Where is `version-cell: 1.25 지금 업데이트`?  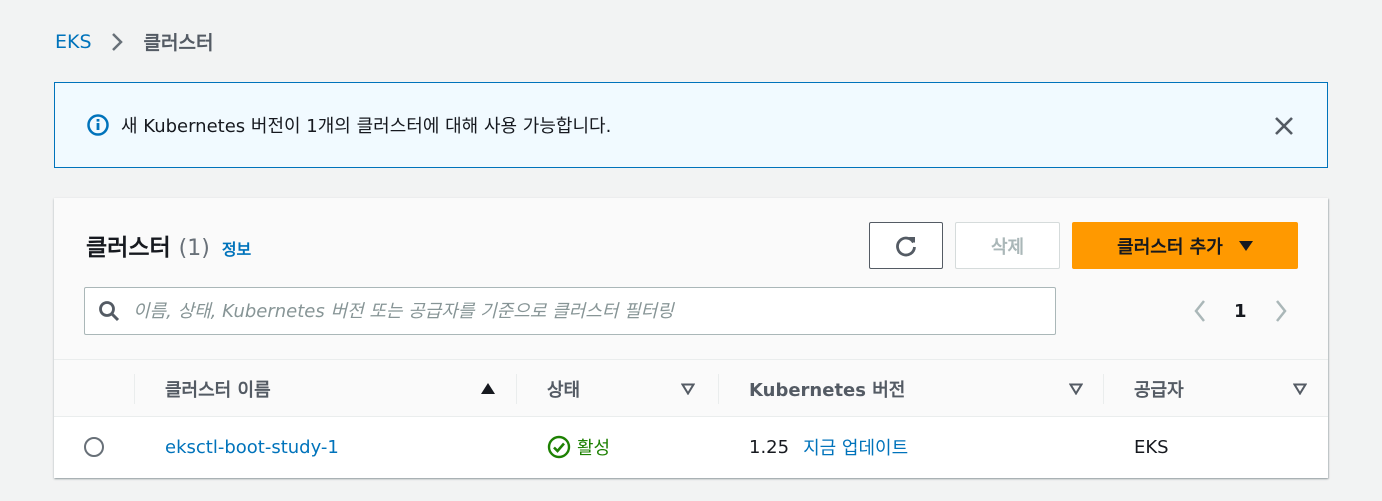
version-cell: 1.25 지금 업데이트 is located at coordinates (828, 447).